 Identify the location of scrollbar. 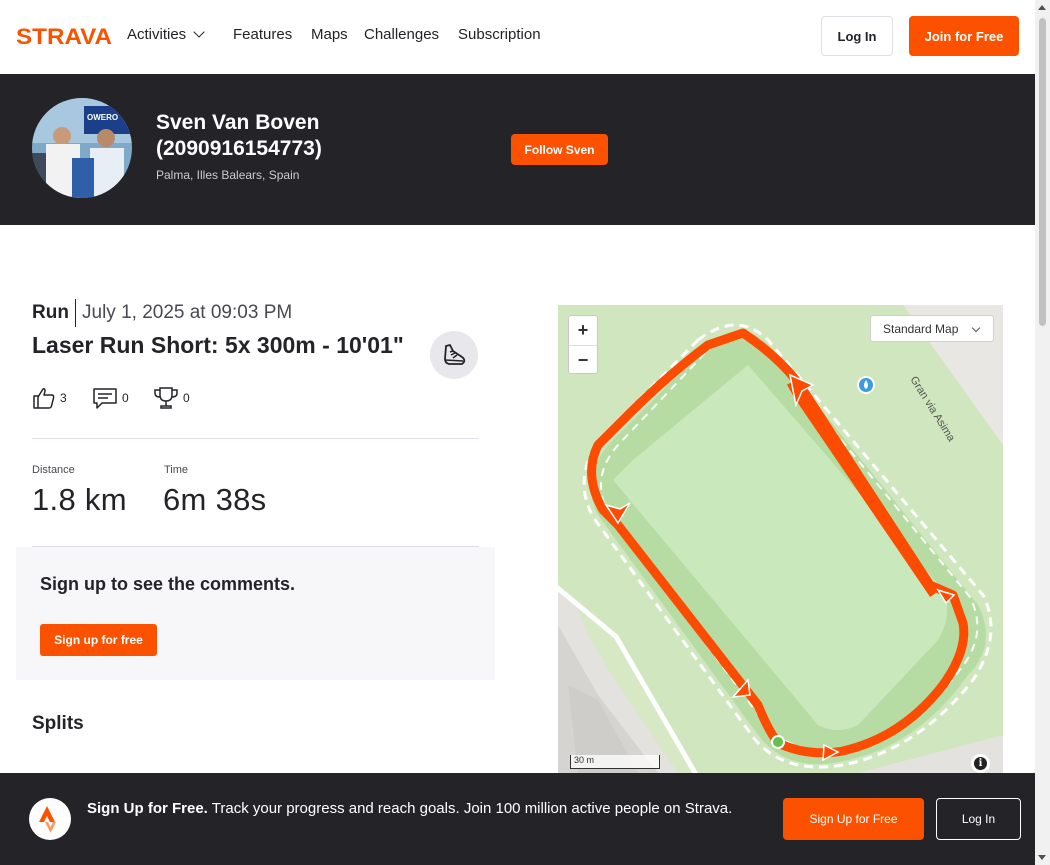
(1042, 432).